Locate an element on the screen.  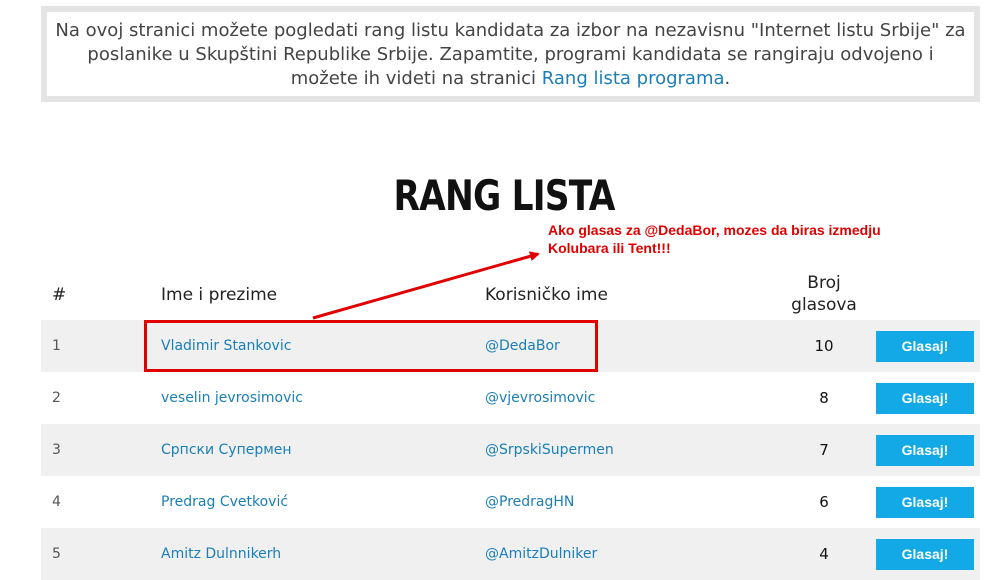
header-votes-line-1: Broj is located at coordinates (824, 283).